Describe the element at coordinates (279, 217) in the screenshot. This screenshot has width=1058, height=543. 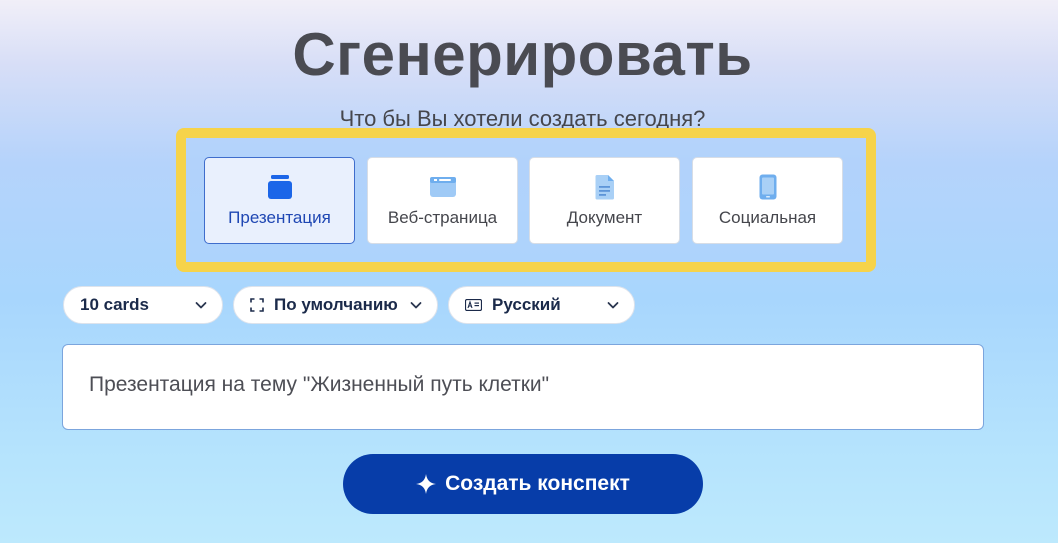
I see `type-card-label: Презентация` at that location.